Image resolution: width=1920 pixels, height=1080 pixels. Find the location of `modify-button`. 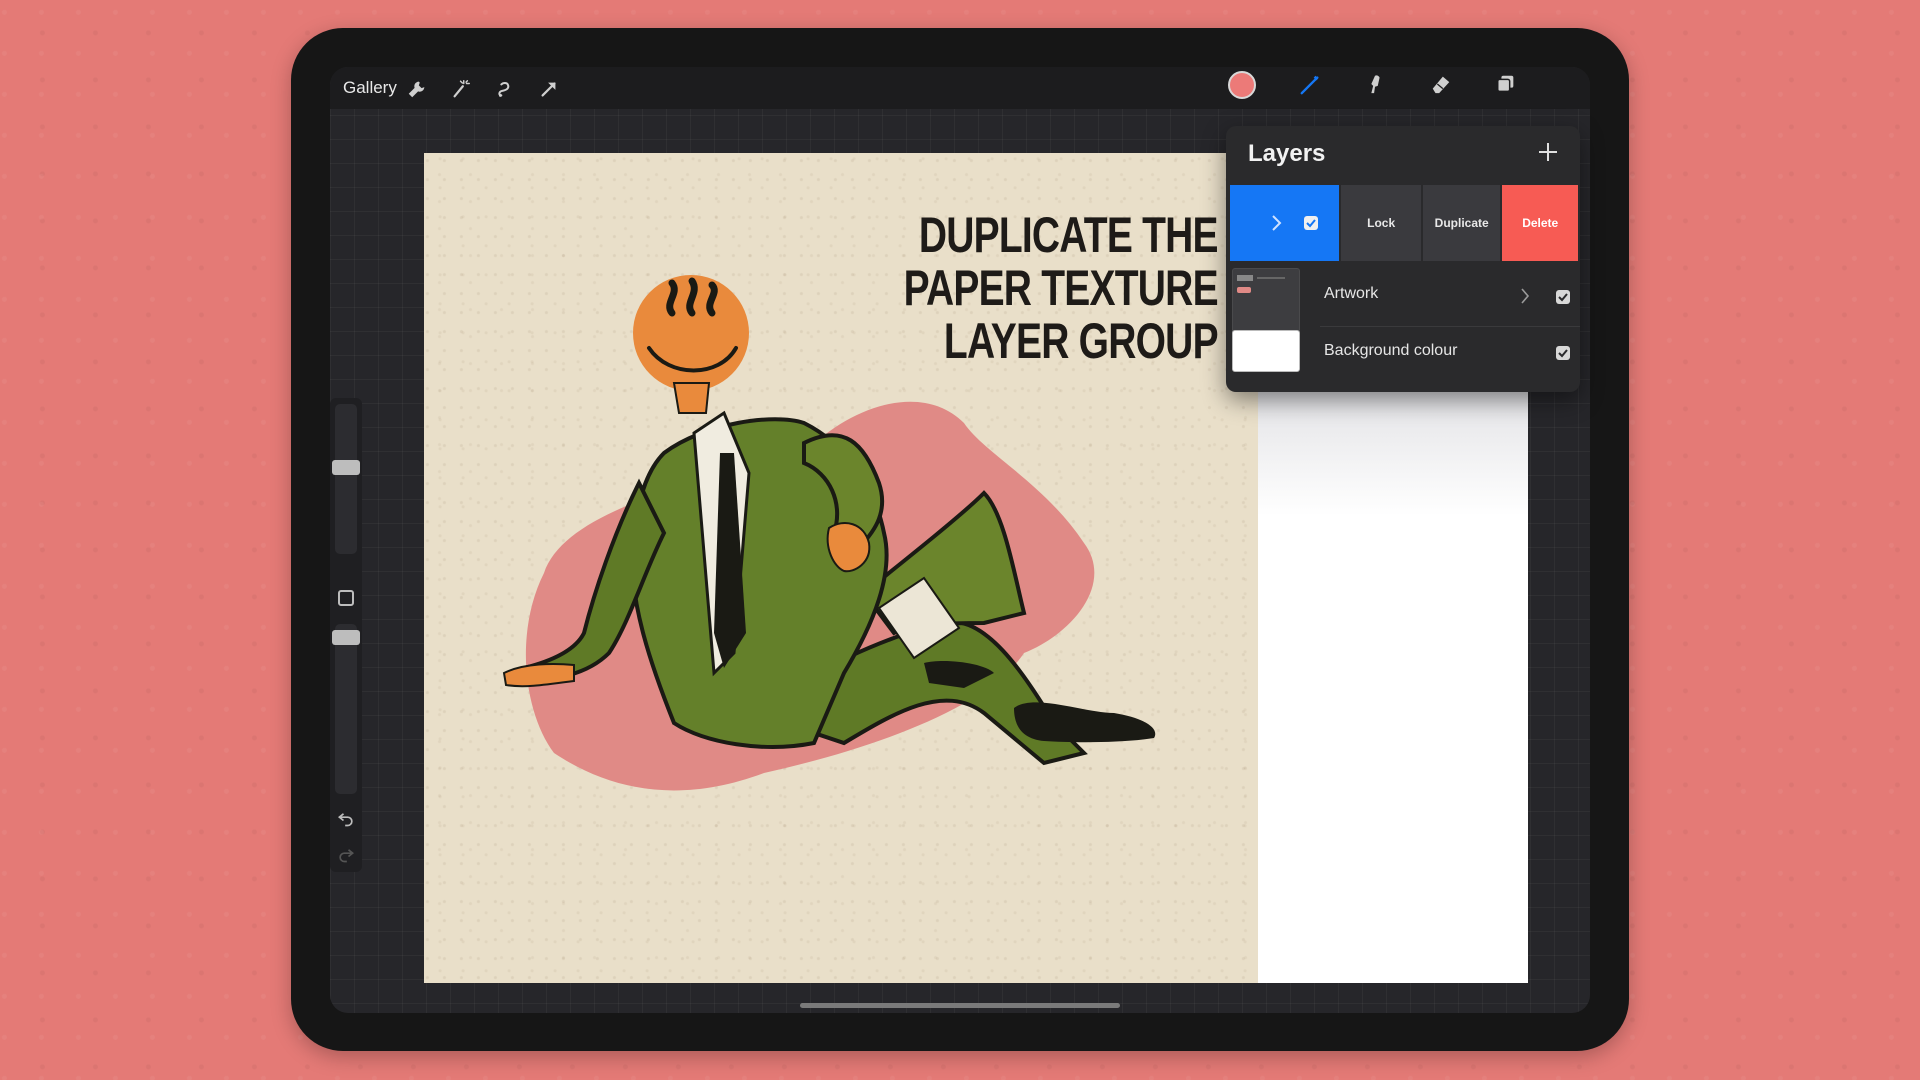

modify-button is located at coordinates (346, 598).